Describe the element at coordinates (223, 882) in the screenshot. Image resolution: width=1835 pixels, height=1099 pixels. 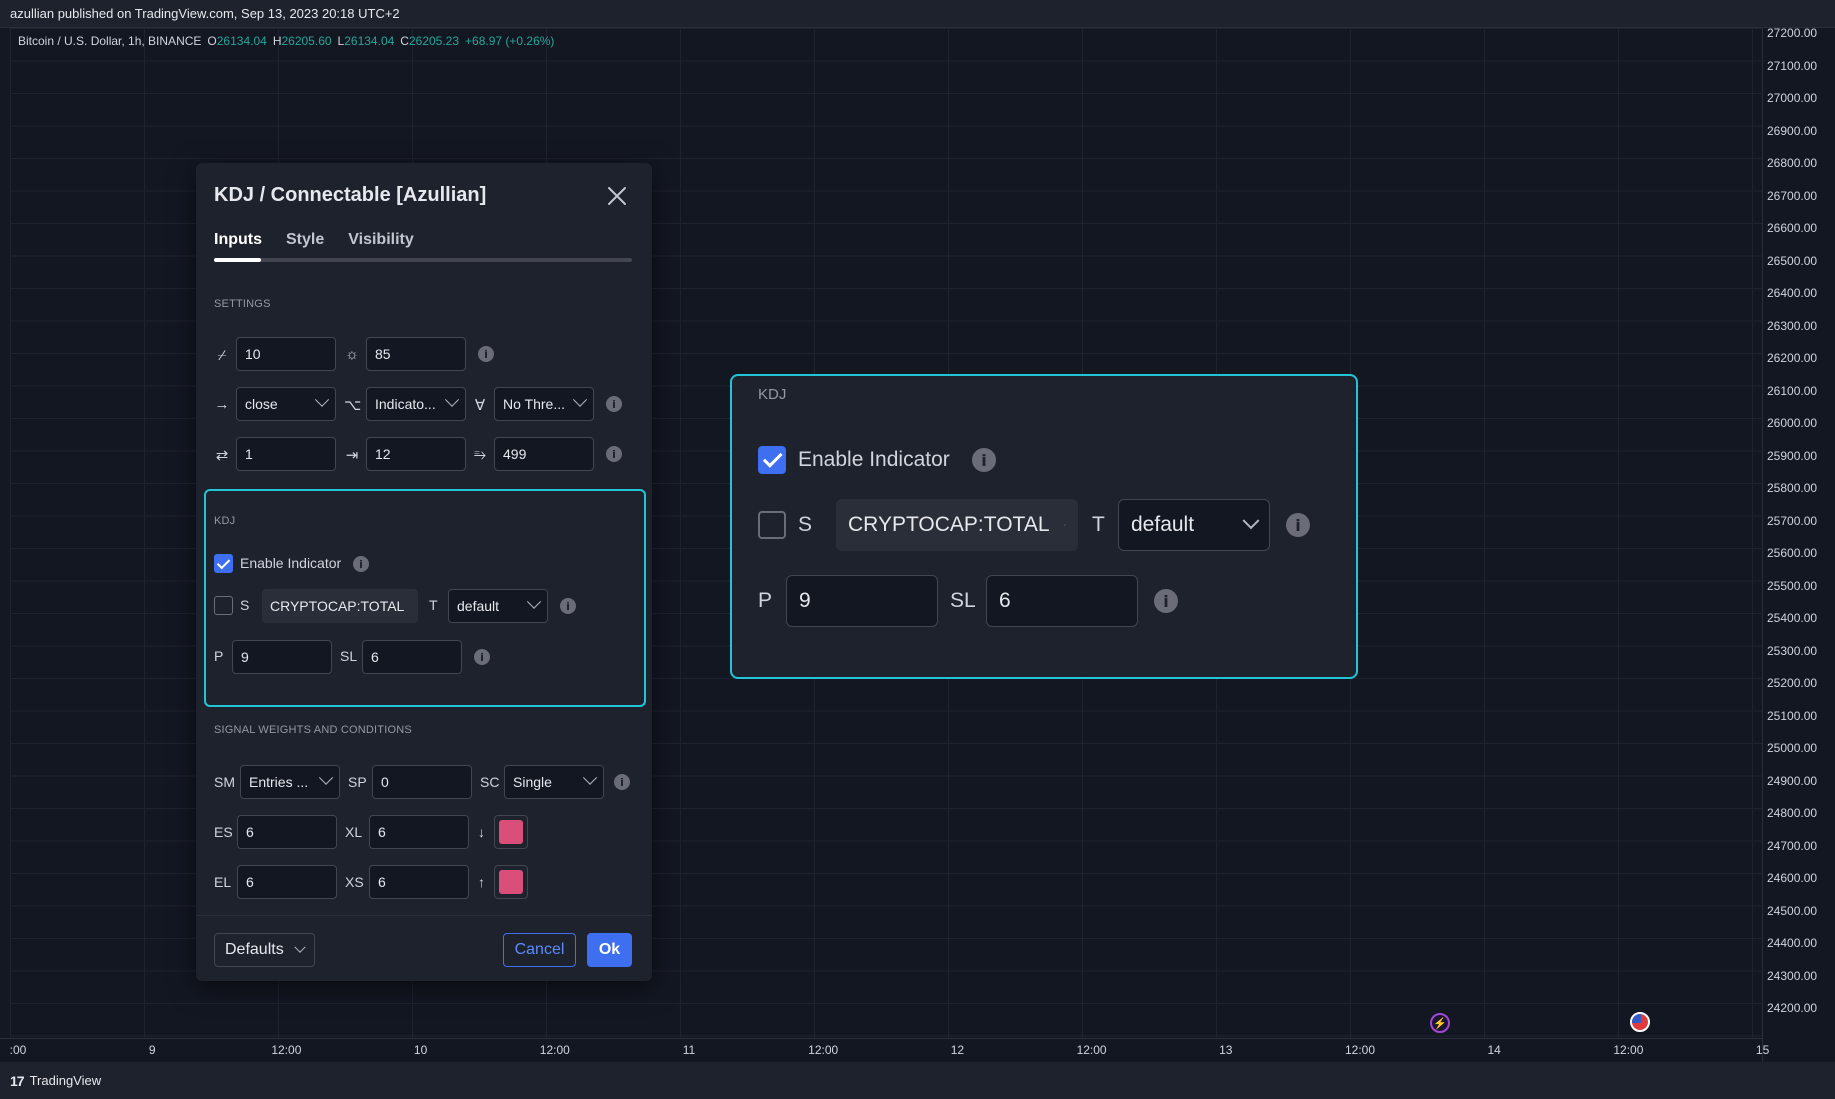
I see `el-label: EL` at that location.